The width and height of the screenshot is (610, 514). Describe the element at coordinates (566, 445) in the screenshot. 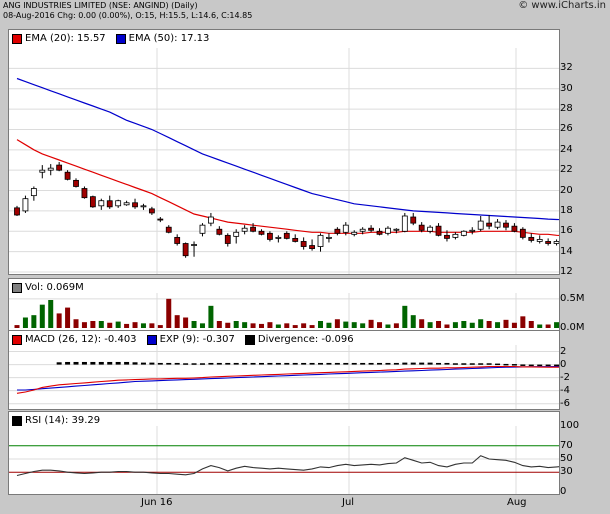

I see `y-tick-label: 70` at that location.